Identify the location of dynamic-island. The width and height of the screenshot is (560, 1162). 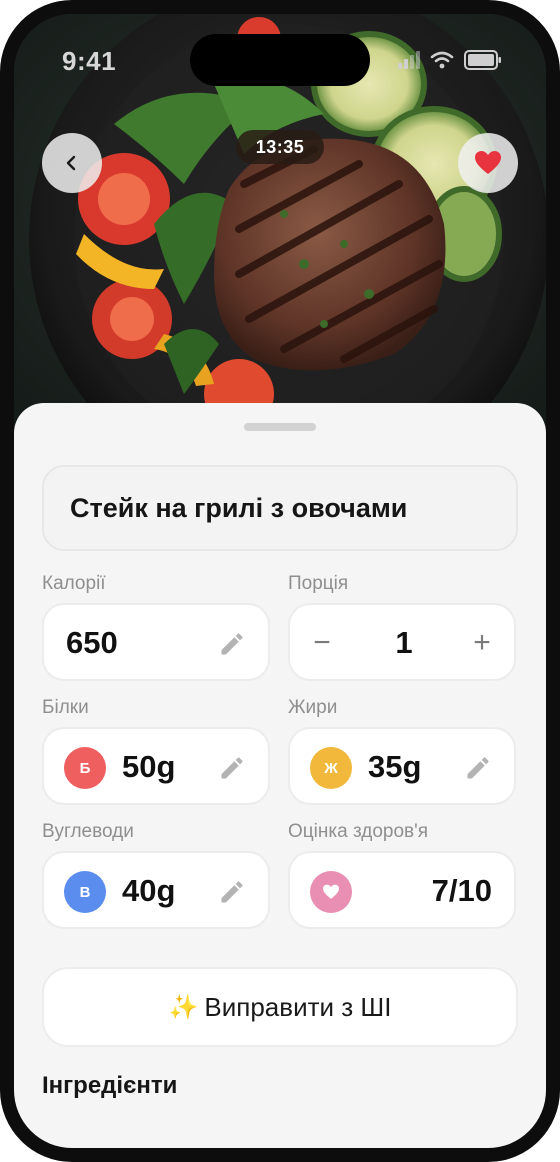
(280, 60).